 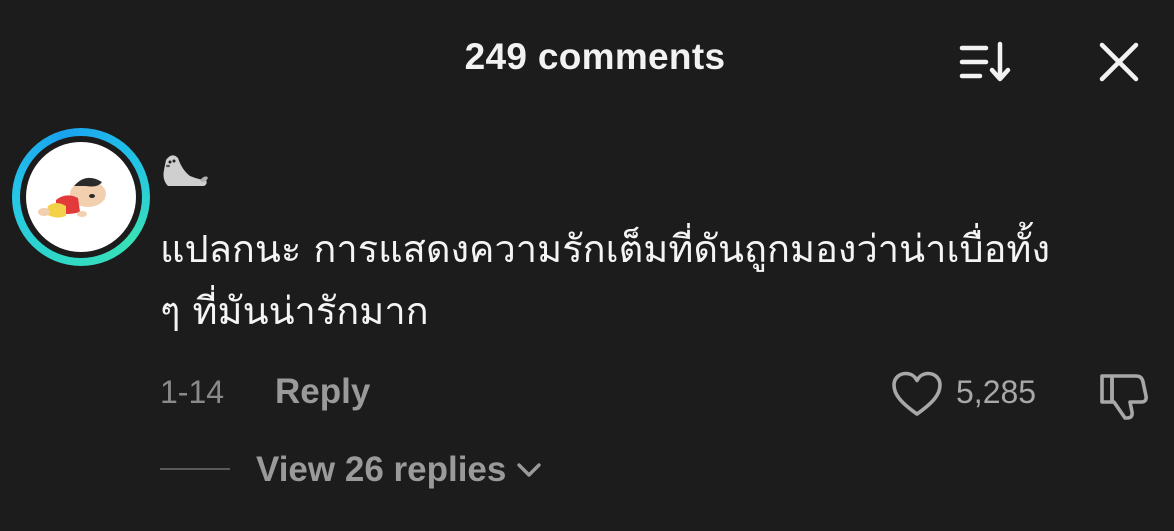 I want to click on replies-divider, so click(x=195, y=469).